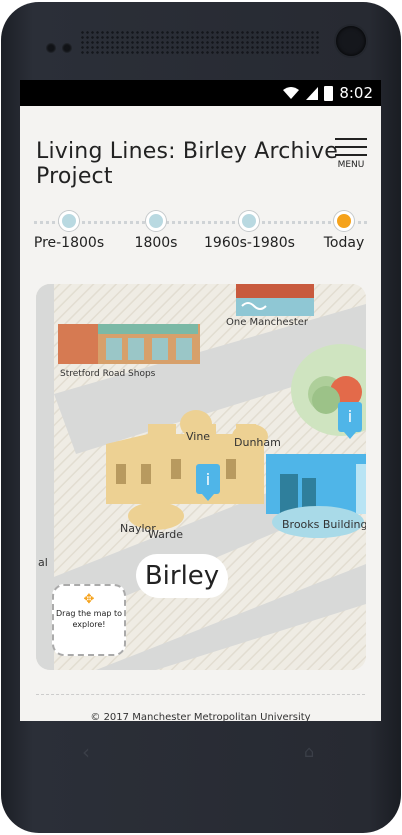 The image size is (402, 835). I want to click on timeline-item-1800s: 1800s, so click(156, 230).